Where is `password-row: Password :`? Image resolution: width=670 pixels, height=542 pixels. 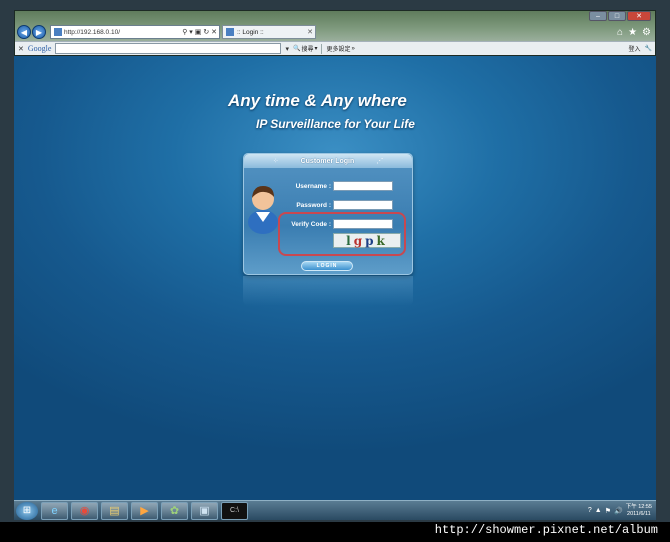
password-row: Password : is located at coordinates (338, 205).